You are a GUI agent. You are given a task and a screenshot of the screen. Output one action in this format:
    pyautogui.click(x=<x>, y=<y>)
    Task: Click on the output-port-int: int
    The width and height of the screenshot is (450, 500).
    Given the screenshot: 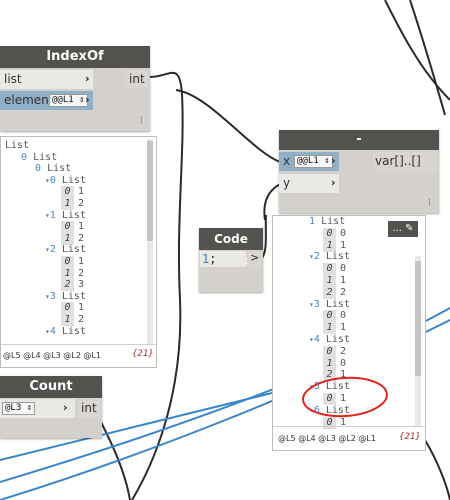 What is the action you would take?
    pyautogui.click(x=89, y=408)
    